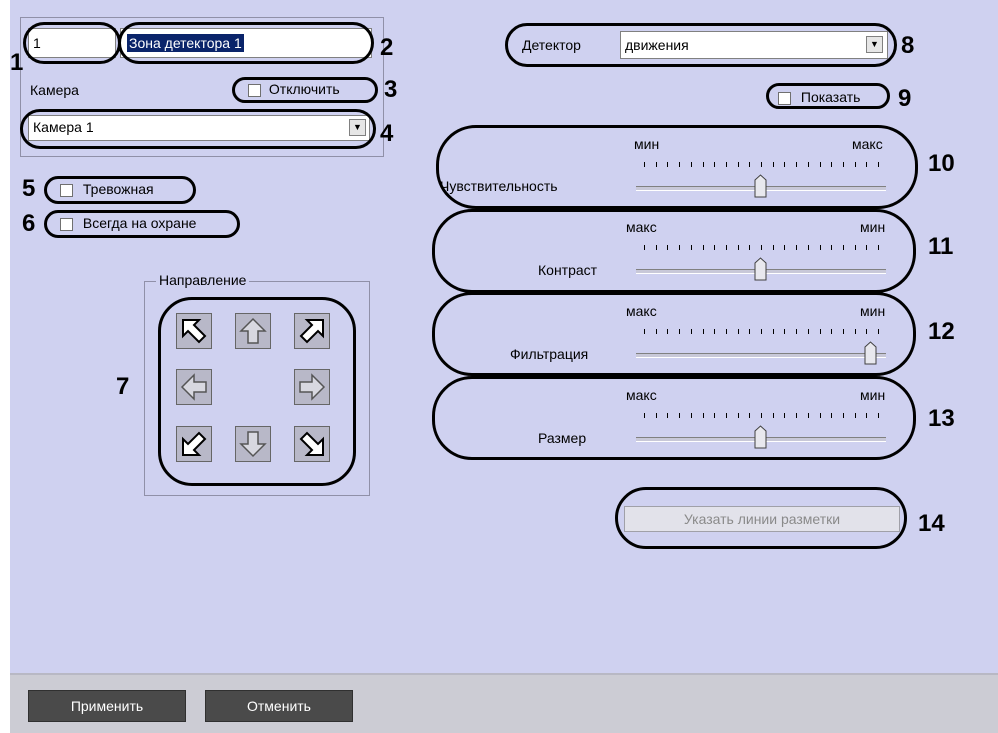  What do you see at coordinates (107, 706) in the screenshot?
I see `apply-button: Применить` at bounding box center [107, 706].